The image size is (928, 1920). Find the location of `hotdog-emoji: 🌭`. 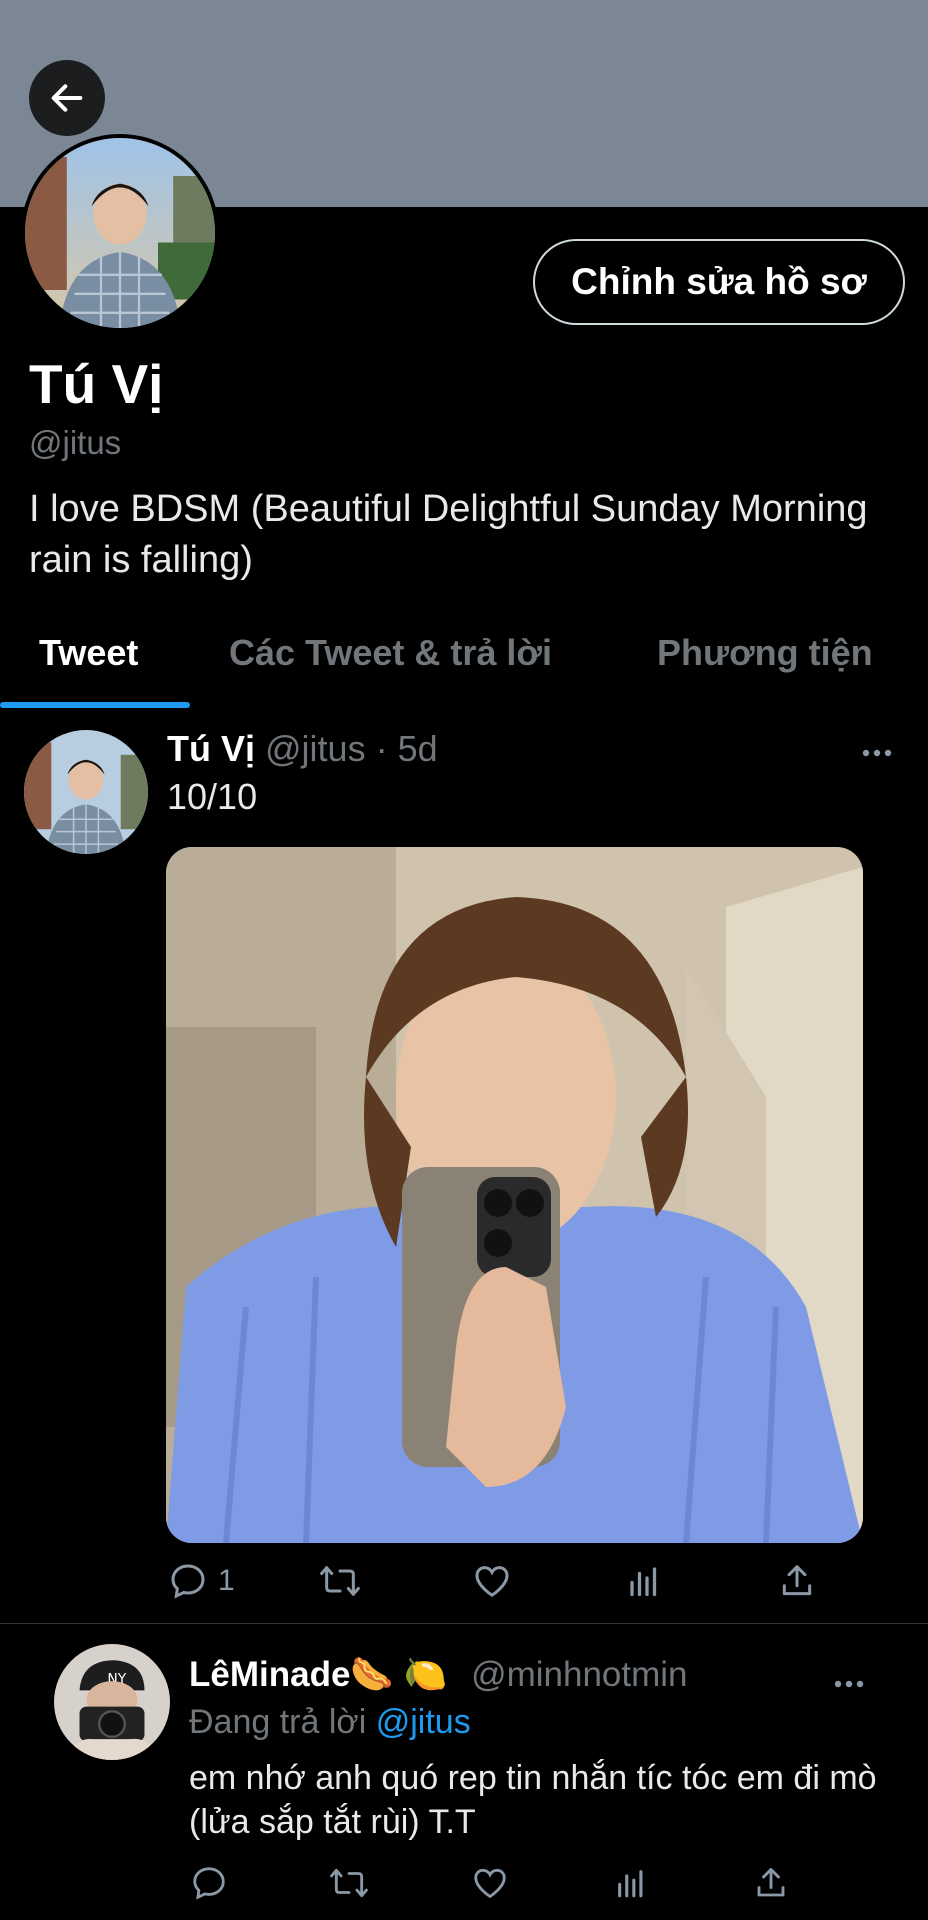

hotdog-emoji: 🌭 is located at coordinates (372, 1674).